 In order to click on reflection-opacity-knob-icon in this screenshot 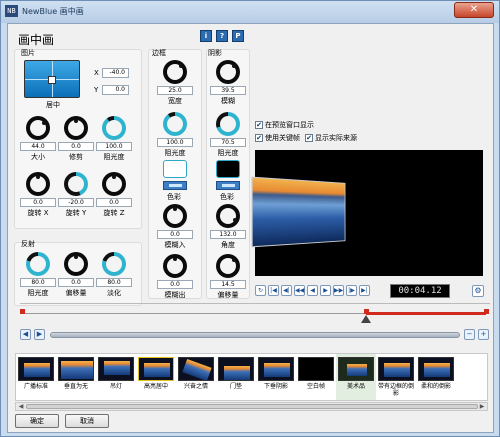, I will do `click(38, 264)`.